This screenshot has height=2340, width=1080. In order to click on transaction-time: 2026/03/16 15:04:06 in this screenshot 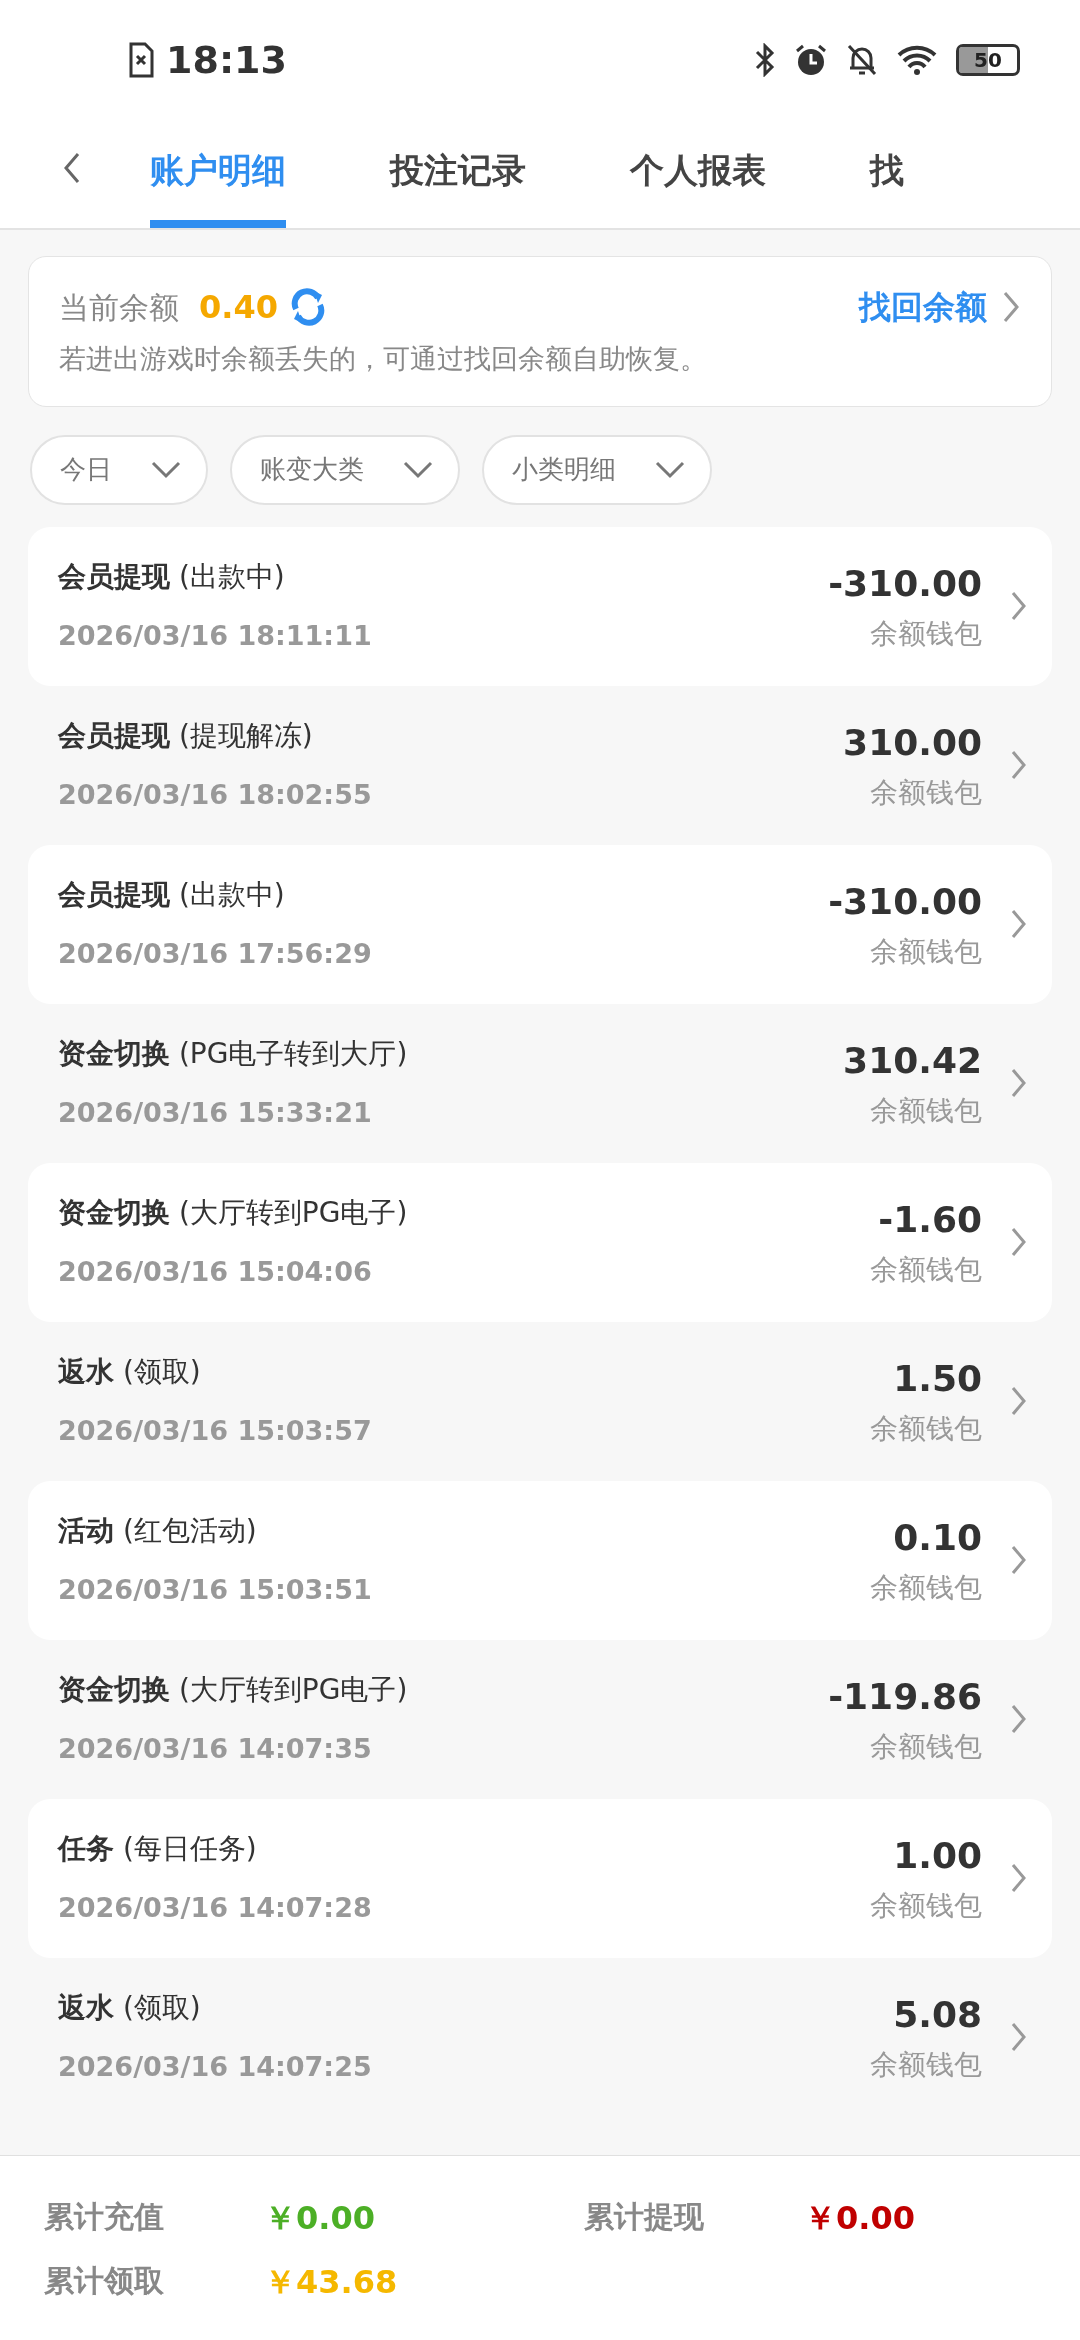, I will do `click(215, 1271)`.